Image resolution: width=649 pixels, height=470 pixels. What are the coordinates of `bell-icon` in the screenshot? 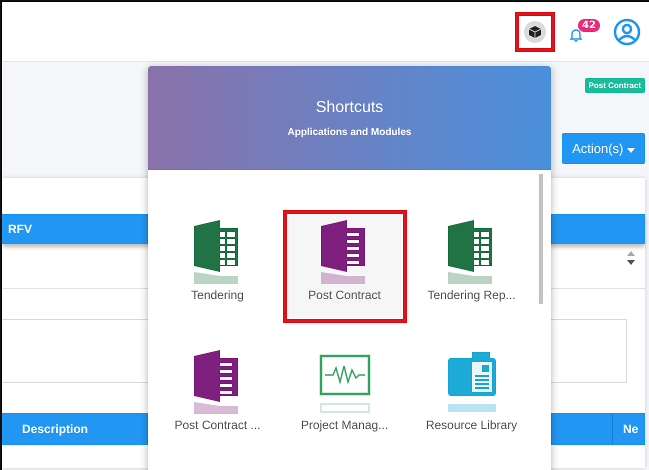 It's located at (576, 34).